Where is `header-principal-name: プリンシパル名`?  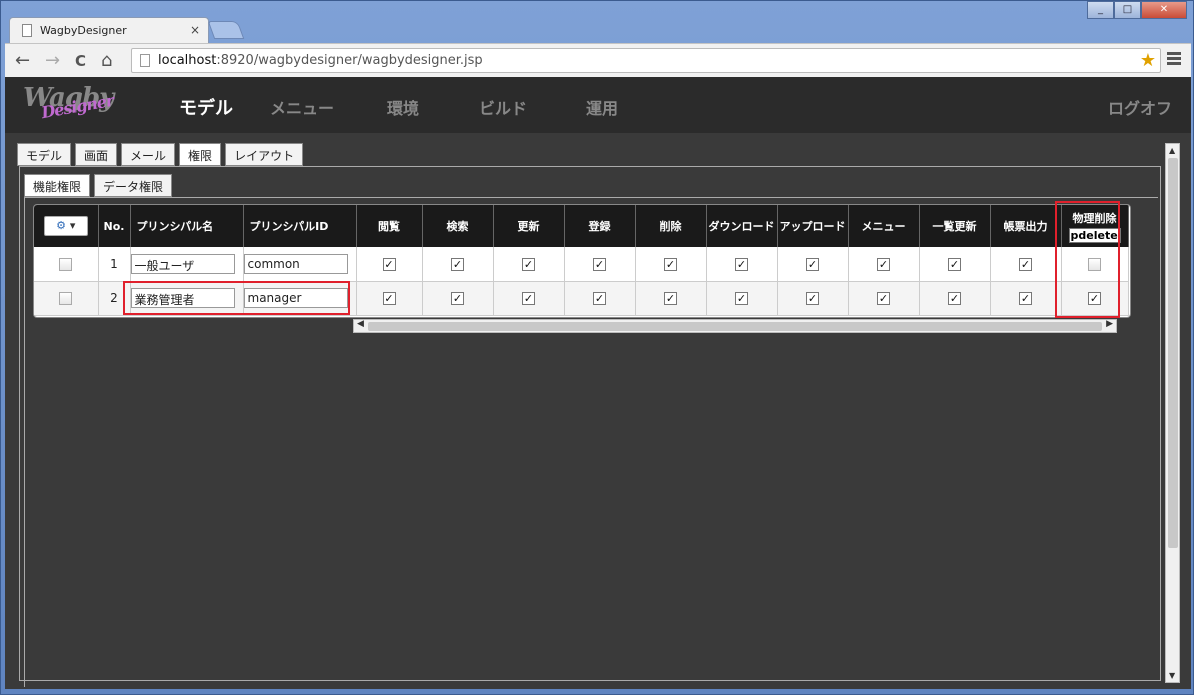
header-principal-name: プリンシパル名 is located at coordinates (187, 226).